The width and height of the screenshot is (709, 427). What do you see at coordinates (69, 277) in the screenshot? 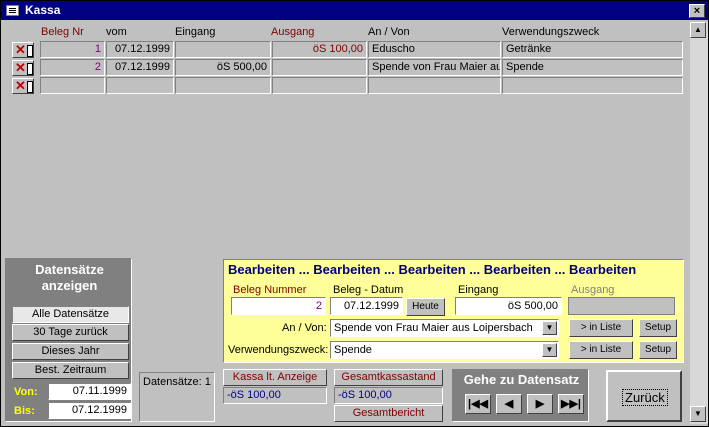
I see `filter-panel-title: Datensätze anzeigen` at bounding box center [69, 277].